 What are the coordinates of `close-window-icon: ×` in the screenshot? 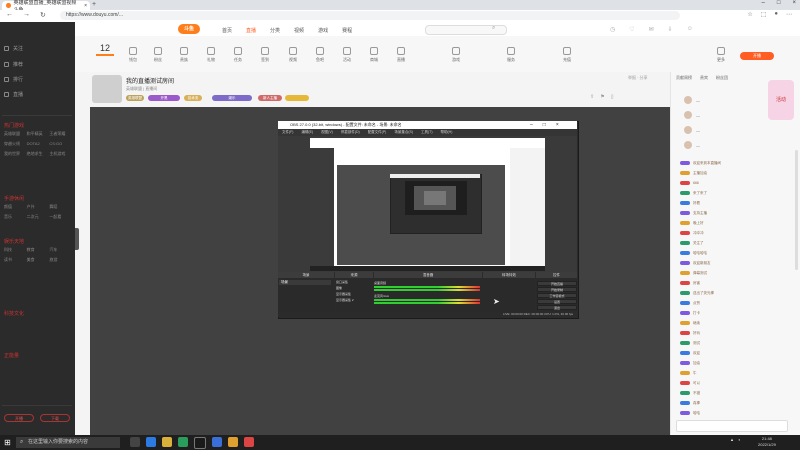 It's located at (794, 3).